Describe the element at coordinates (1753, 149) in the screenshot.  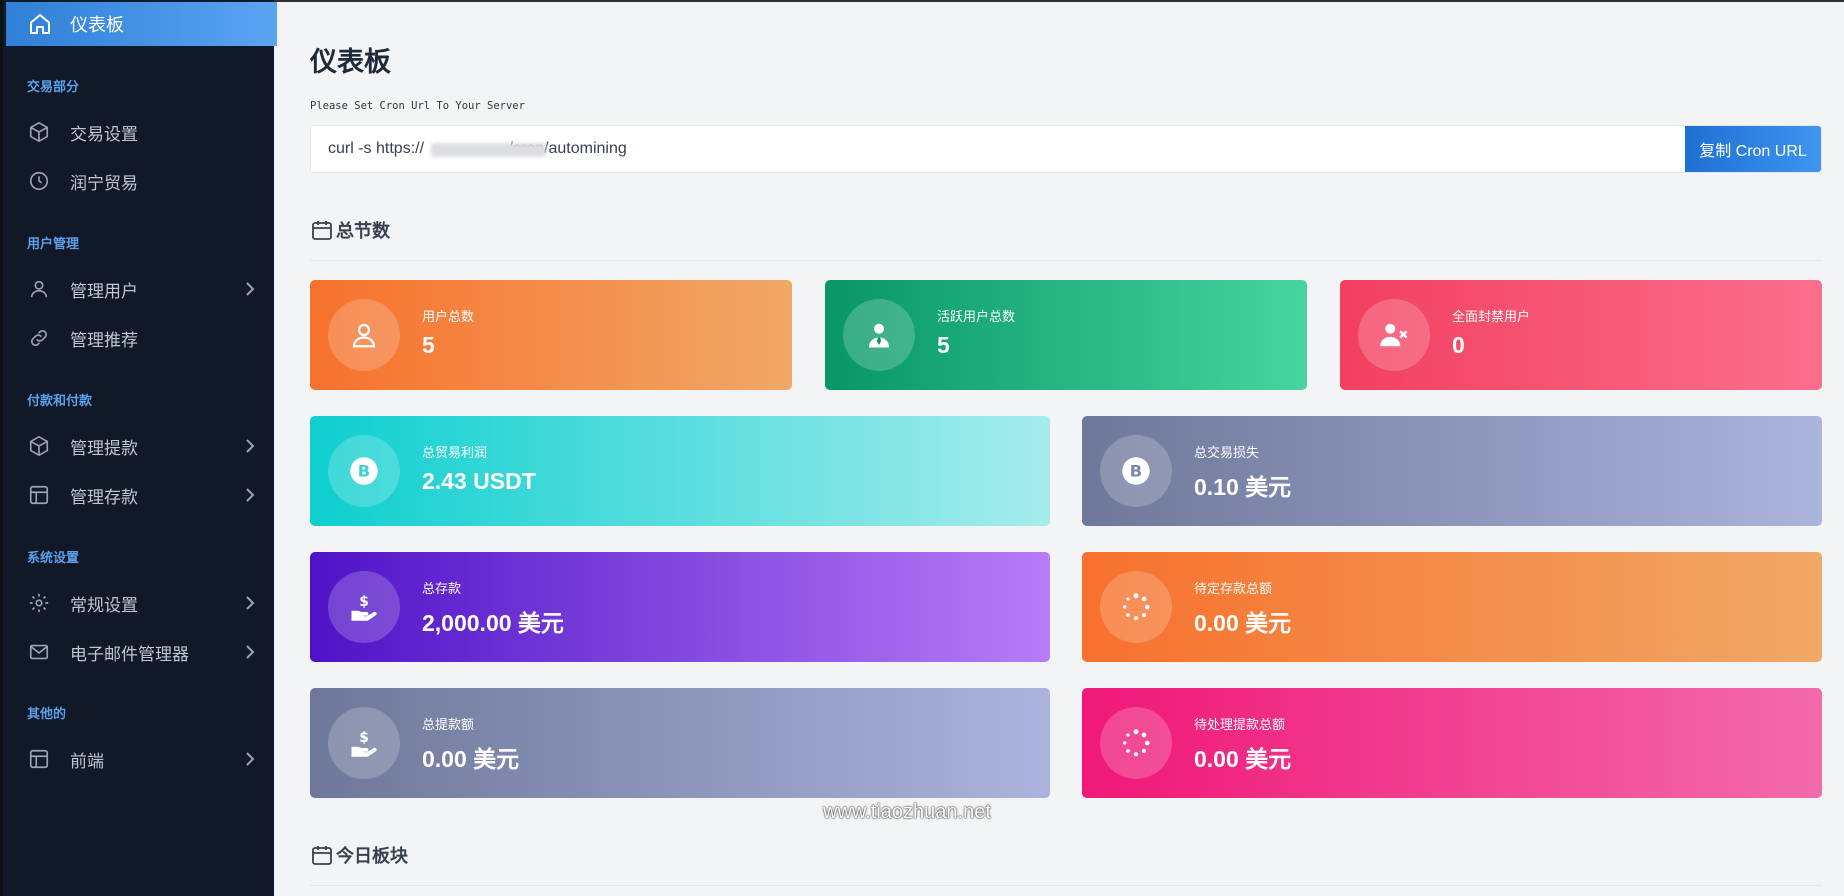
I see `copy-cron-url-button: 复制 Cron URL` at that location.